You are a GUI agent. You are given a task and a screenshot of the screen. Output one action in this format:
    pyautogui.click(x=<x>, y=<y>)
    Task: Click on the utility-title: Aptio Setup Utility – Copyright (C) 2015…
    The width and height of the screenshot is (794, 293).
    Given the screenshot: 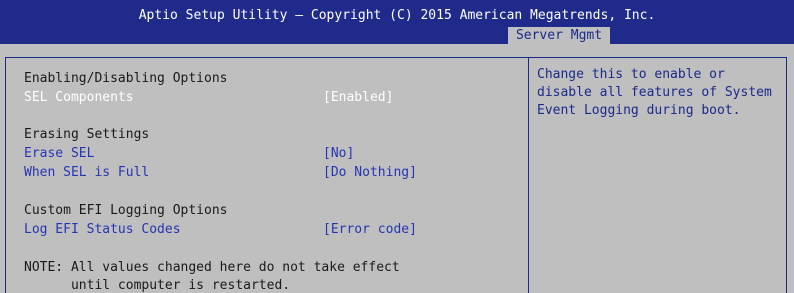 What is the action you would take?
    pyautogui.click(x=397, y=15)
    